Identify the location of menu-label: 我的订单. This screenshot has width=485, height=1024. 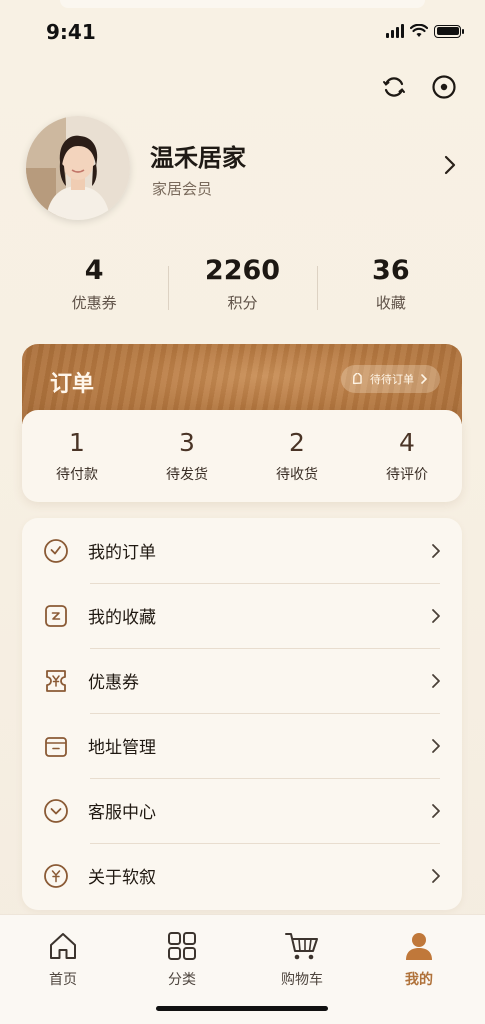
(122, 553).